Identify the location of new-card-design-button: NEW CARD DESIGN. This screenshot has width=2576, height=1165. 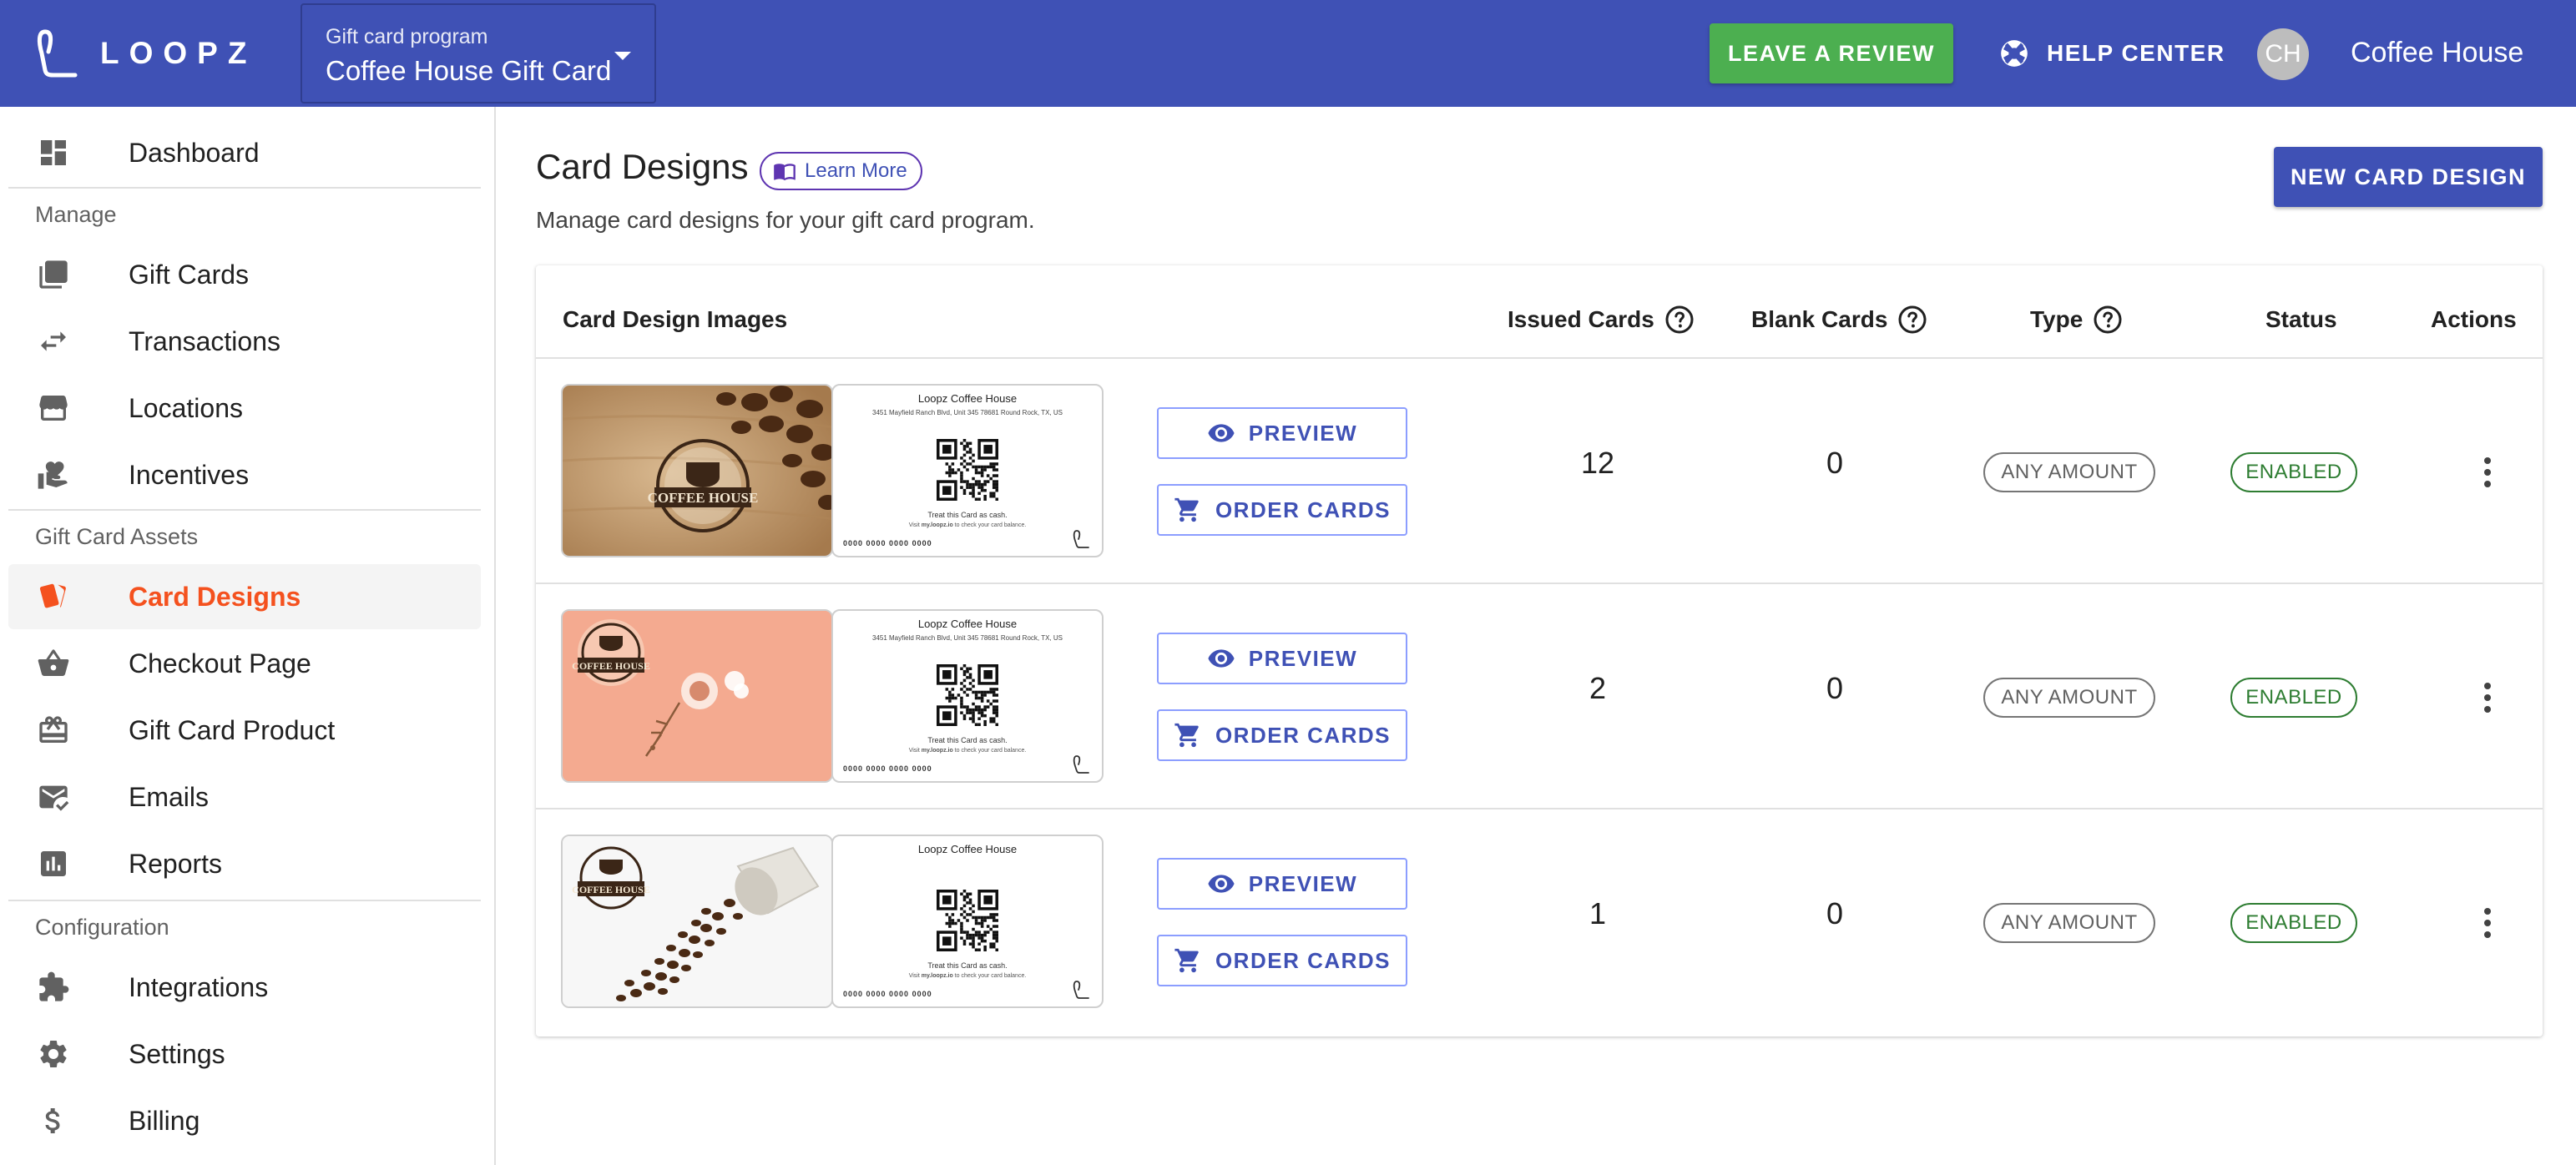
(2408, 177).